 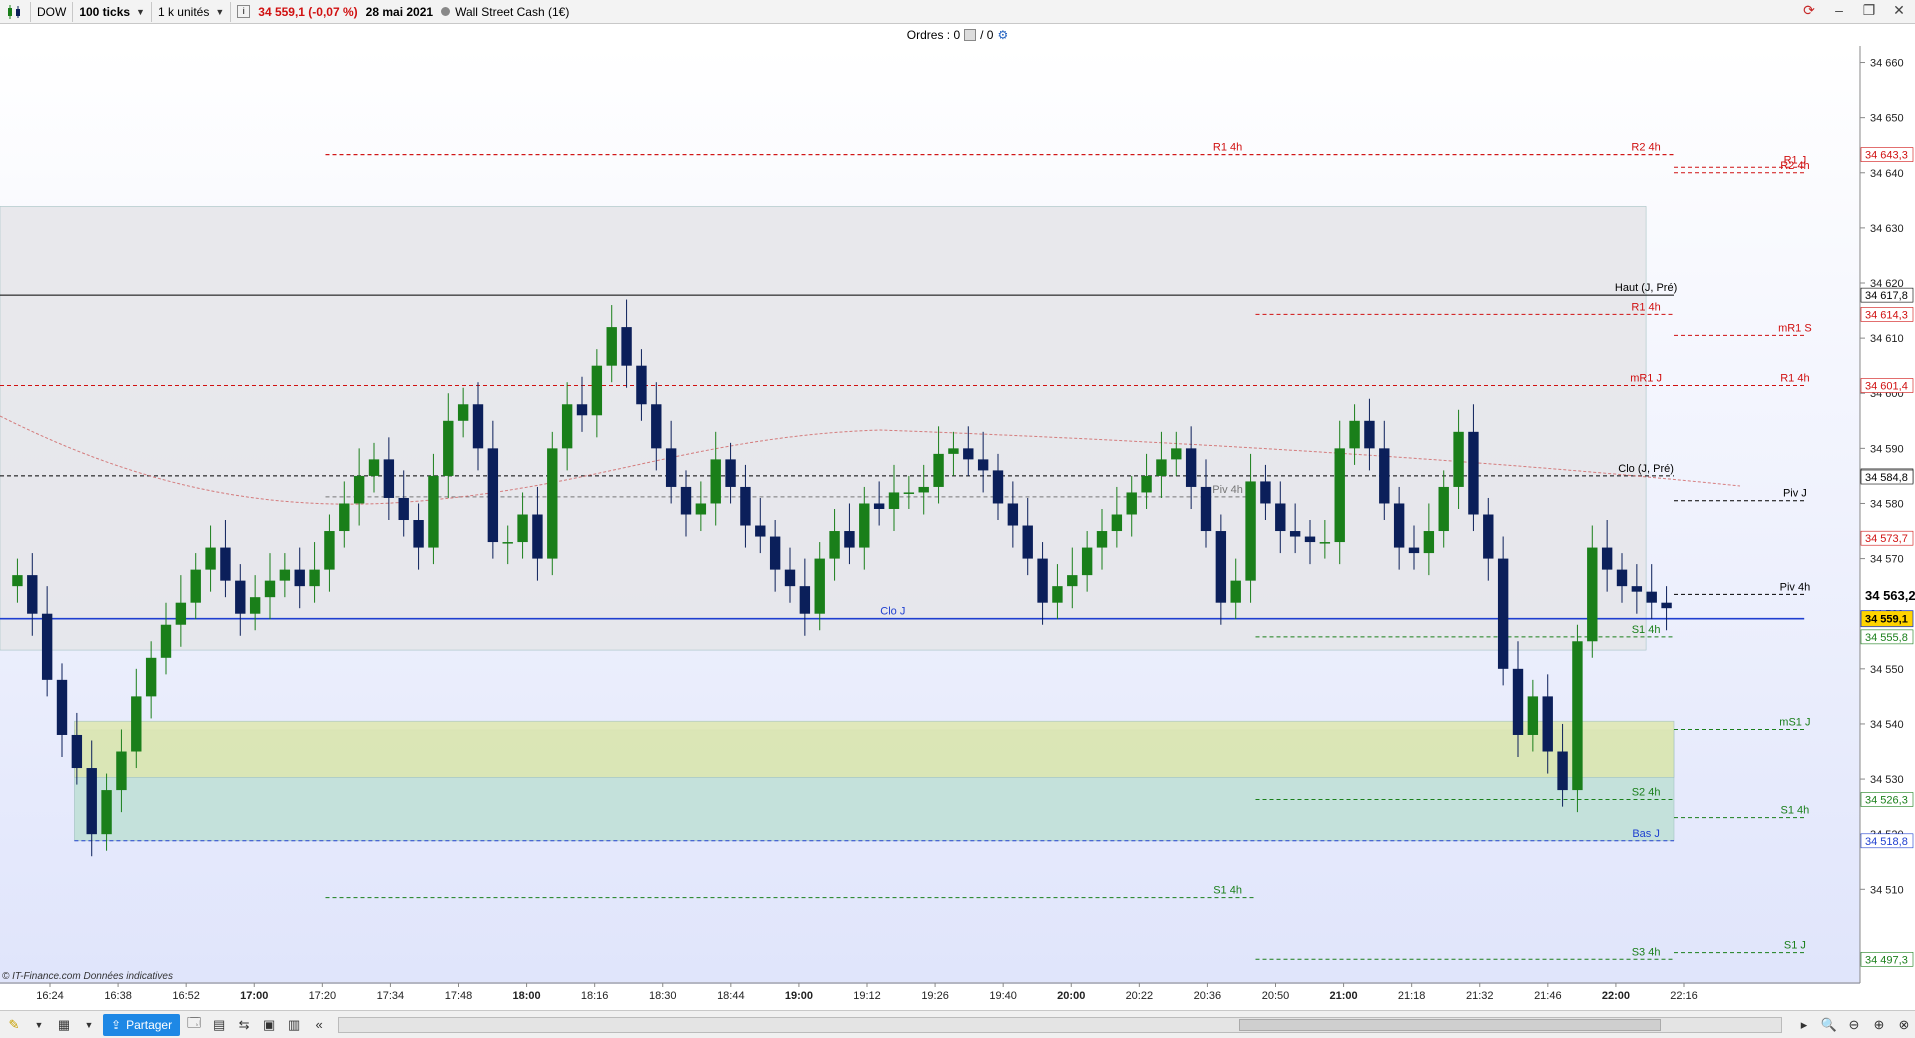 What do you see at coordinates (1795, 328) in the screenshot?
I see `level-label: mR1 S` at bounding box center [1795, 328].